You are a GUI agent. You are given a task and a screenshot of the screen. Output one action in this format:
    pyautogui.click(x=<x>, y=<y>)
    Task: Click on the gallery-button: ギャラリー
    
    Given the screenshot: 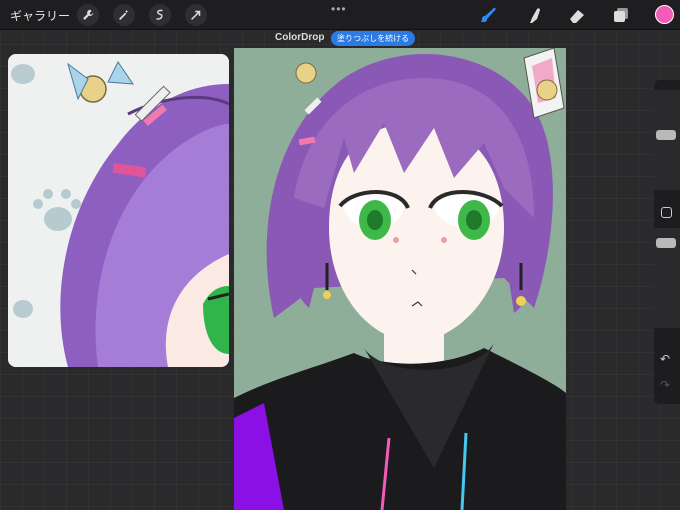 What is the action you would take?
    pyautogui.click(x=40, y=15)
    